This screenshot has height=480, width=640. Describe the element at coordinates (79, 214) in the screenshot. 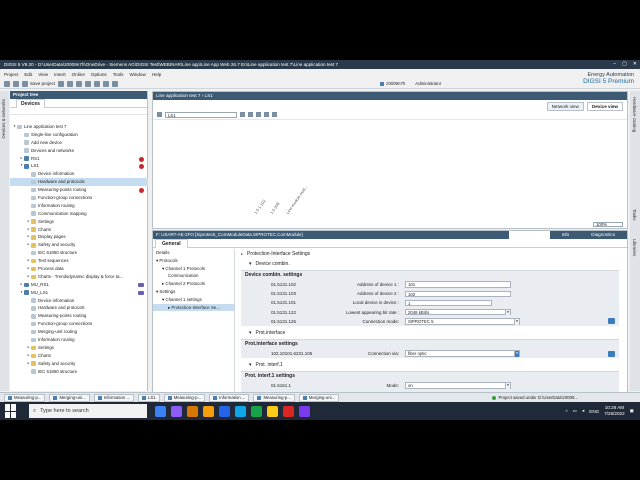

I see `tree-item: Communication mapping` at that location.